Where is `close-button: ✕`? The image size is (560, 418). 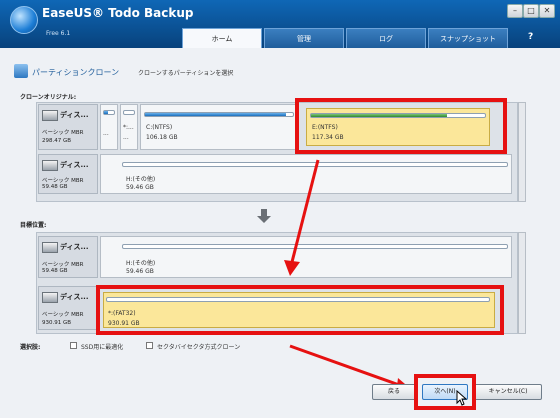 close-button: ✕ is located at coordinates (547, 11).